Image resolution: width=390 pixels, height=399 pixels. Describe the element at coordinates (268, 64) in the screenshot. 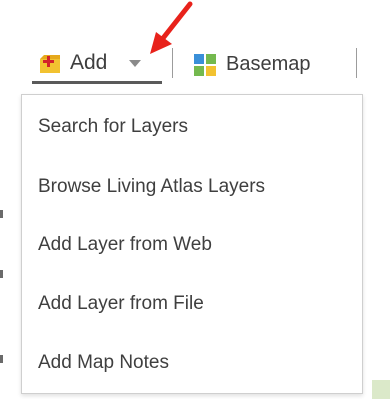

I see `basemap-button-label: Basemap` at that location.